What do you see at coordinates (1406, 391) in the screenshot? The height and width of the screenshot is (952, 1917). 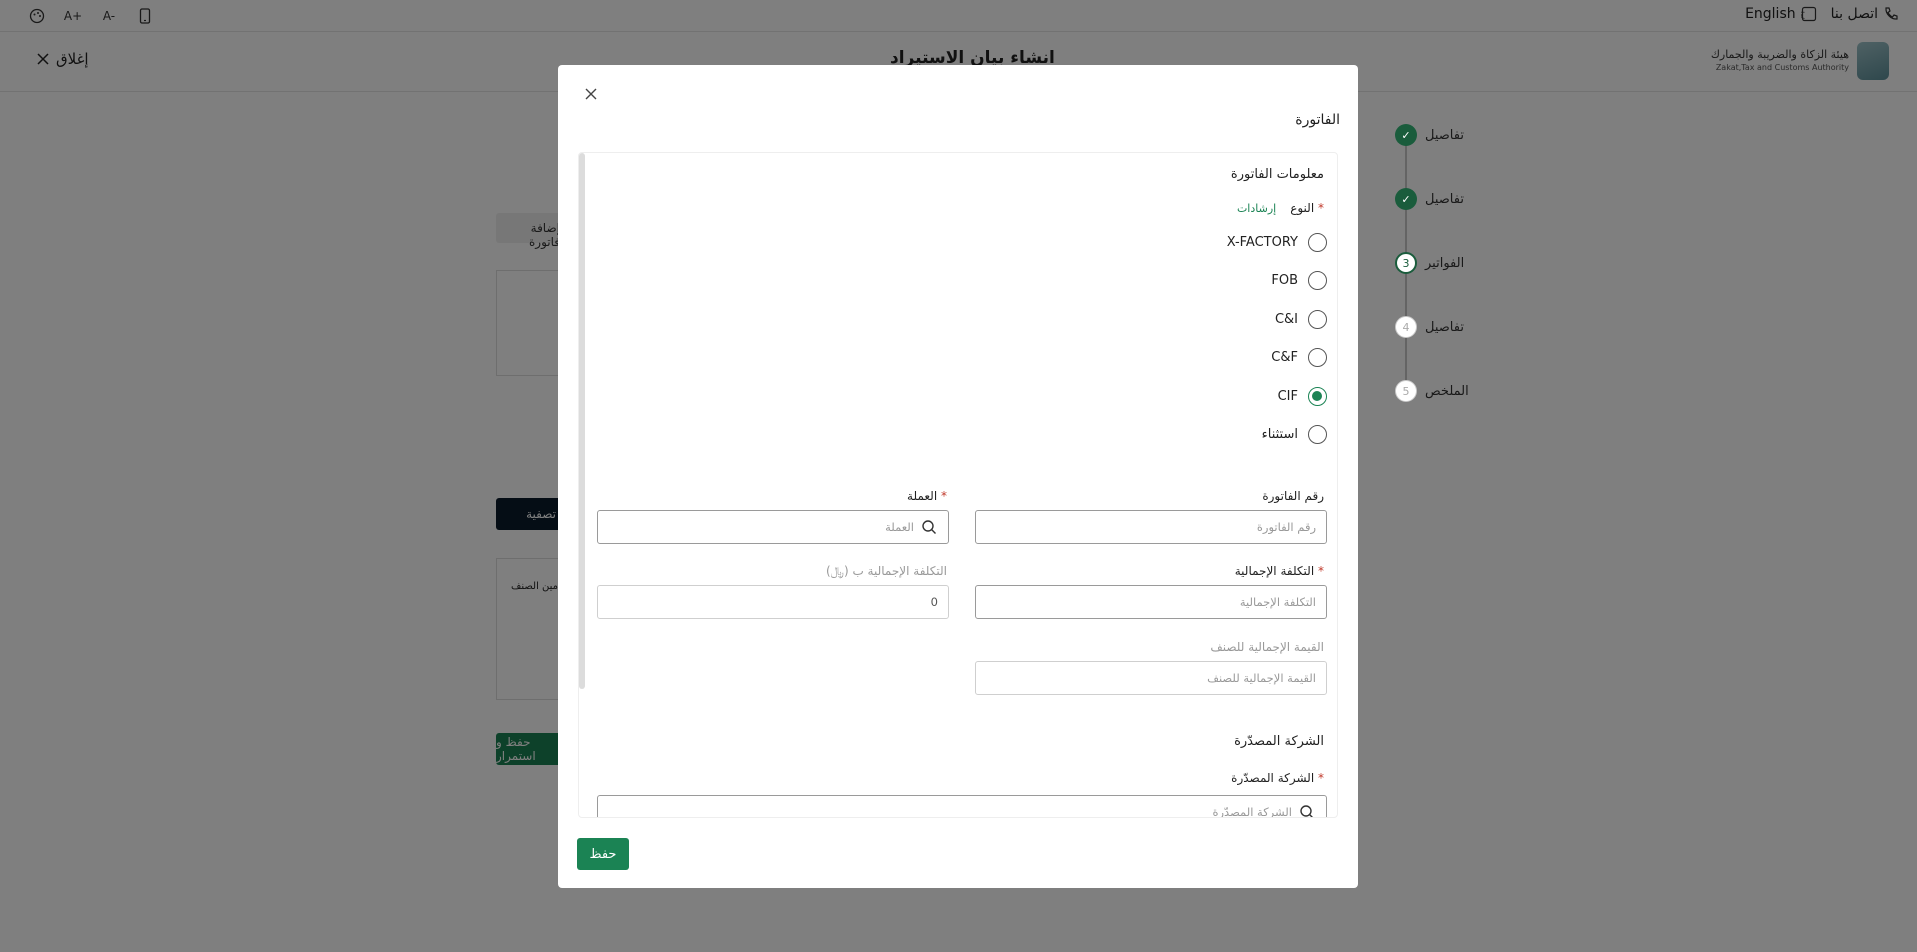 I see `step-number: 5` at bounding box center [1406, 391].